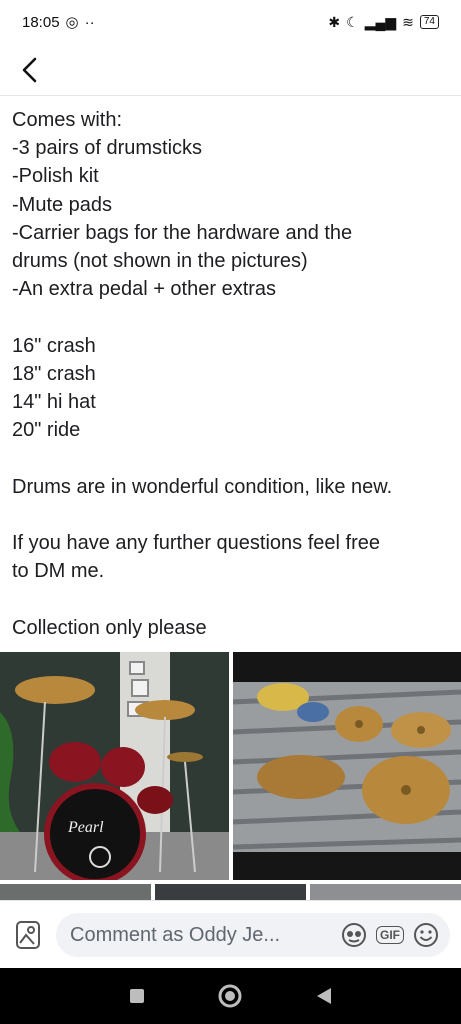 The image size is (461, 1024). Describe the element at coordinates (85, 827) in the screenshot. I see `drum-brand-label: Pearl` at that location.